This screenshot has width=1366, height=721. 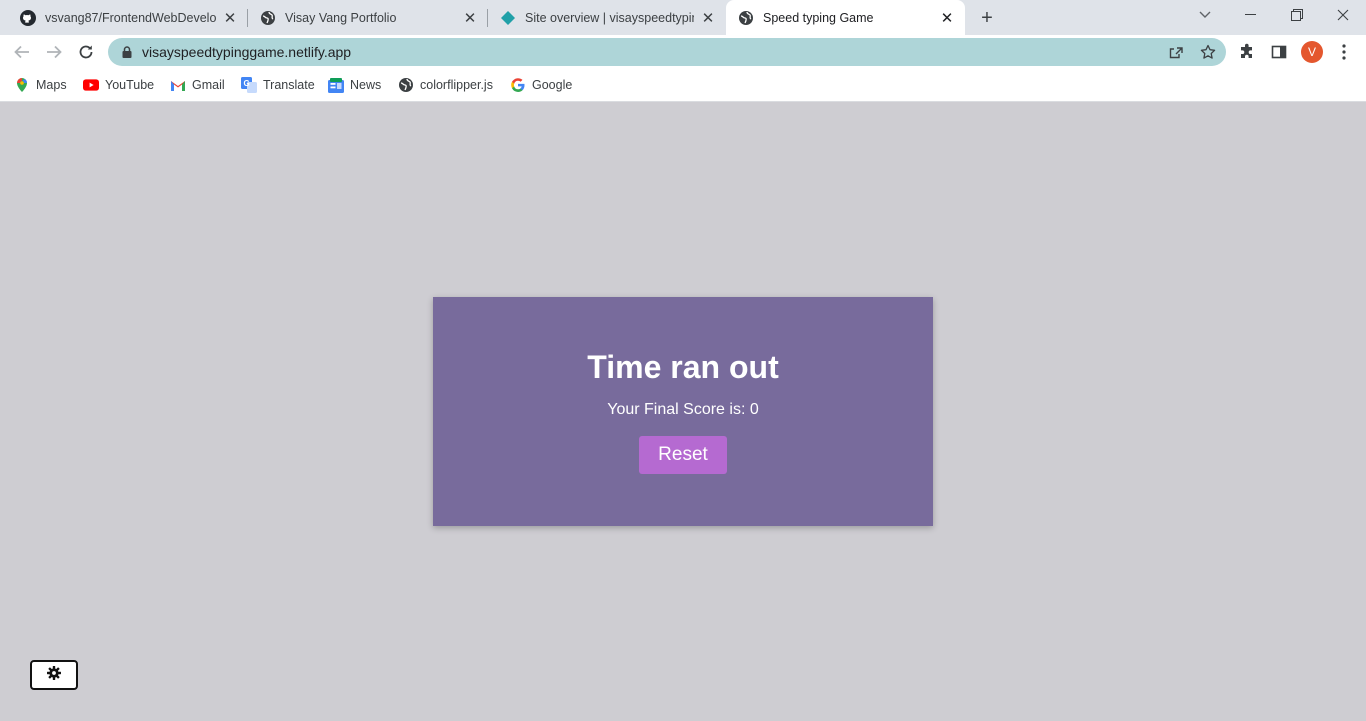 What do you see at coordinates (1344, 52) in the screenshot?
I see `menu-kebab-icon` at bounding box center [1344, 52].